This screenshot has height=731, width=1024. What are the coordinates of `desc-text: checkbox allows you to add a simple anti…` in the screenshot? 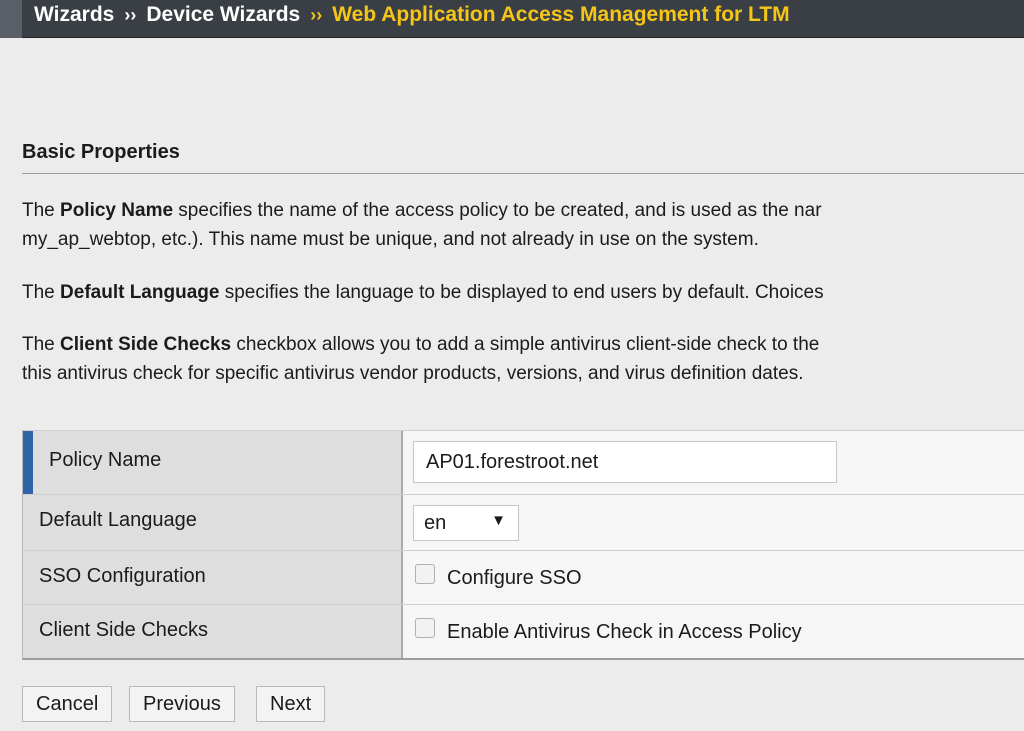 It's located at (525, 344).